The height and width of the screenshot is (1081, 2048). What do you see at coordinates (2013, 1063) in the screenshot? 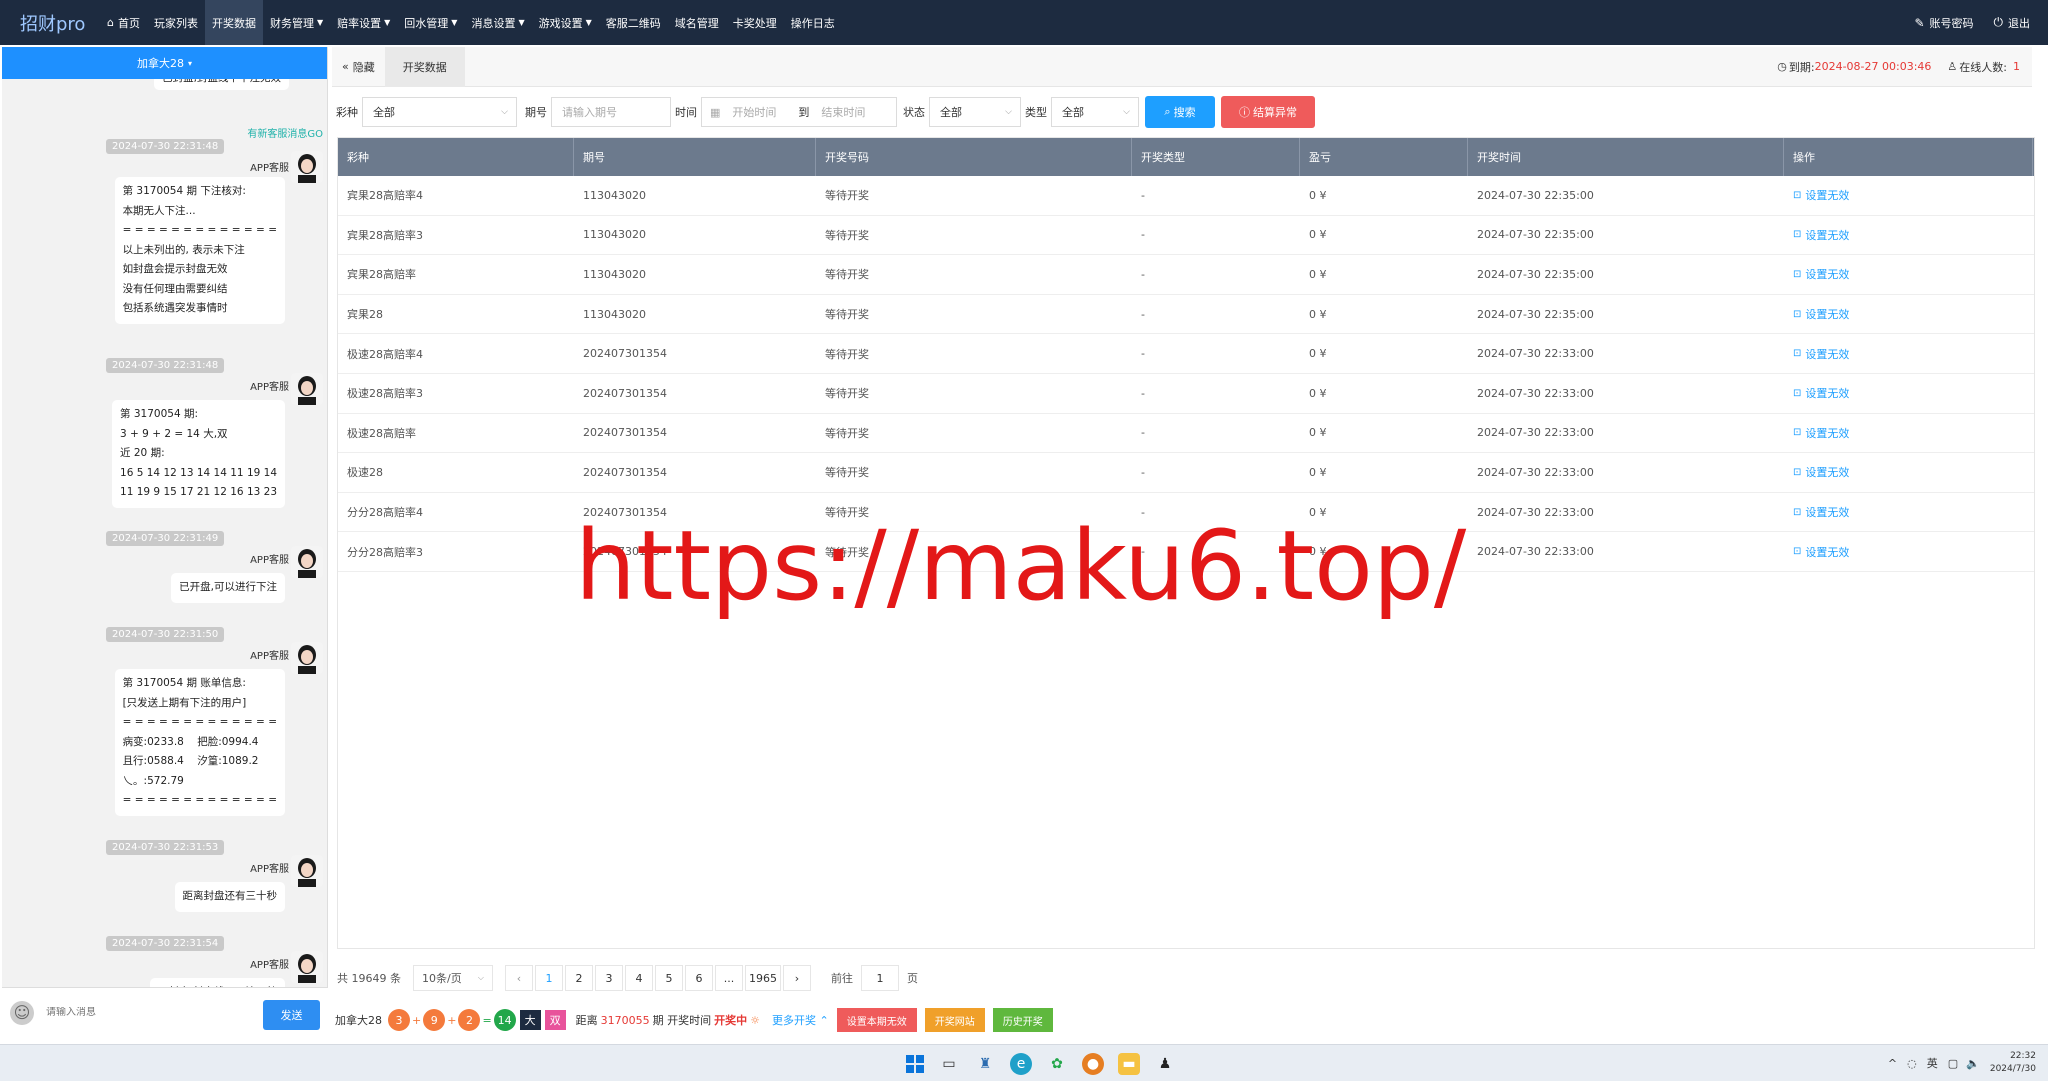
I see `system-clock: 22:32 2024/7/30` at bounding box center [2013, 1063].